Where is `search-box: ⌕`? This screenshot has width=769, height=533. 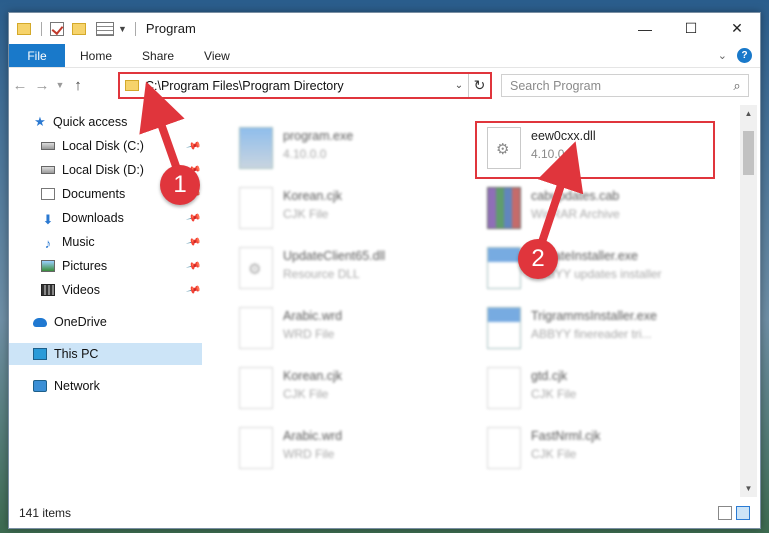
search-box: ⌕ is located at coordinates (625, 85).